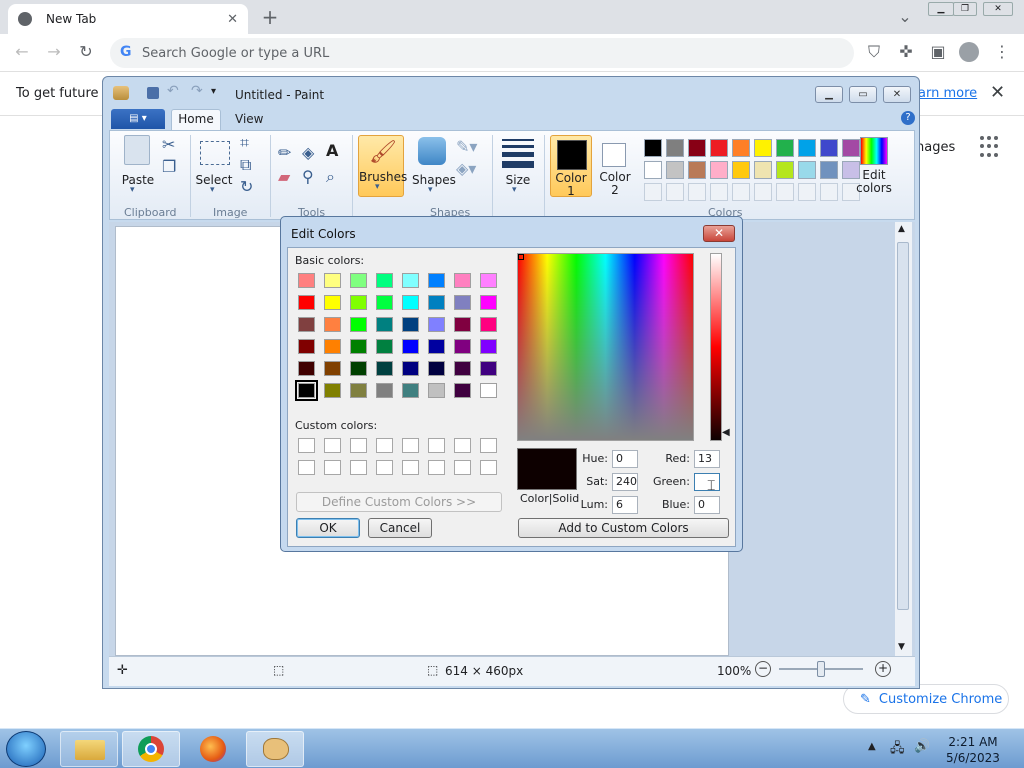 This screenshot has height=768, width=1024. I want to click on pencil-tool-icon: ✏, so click(284, 152).